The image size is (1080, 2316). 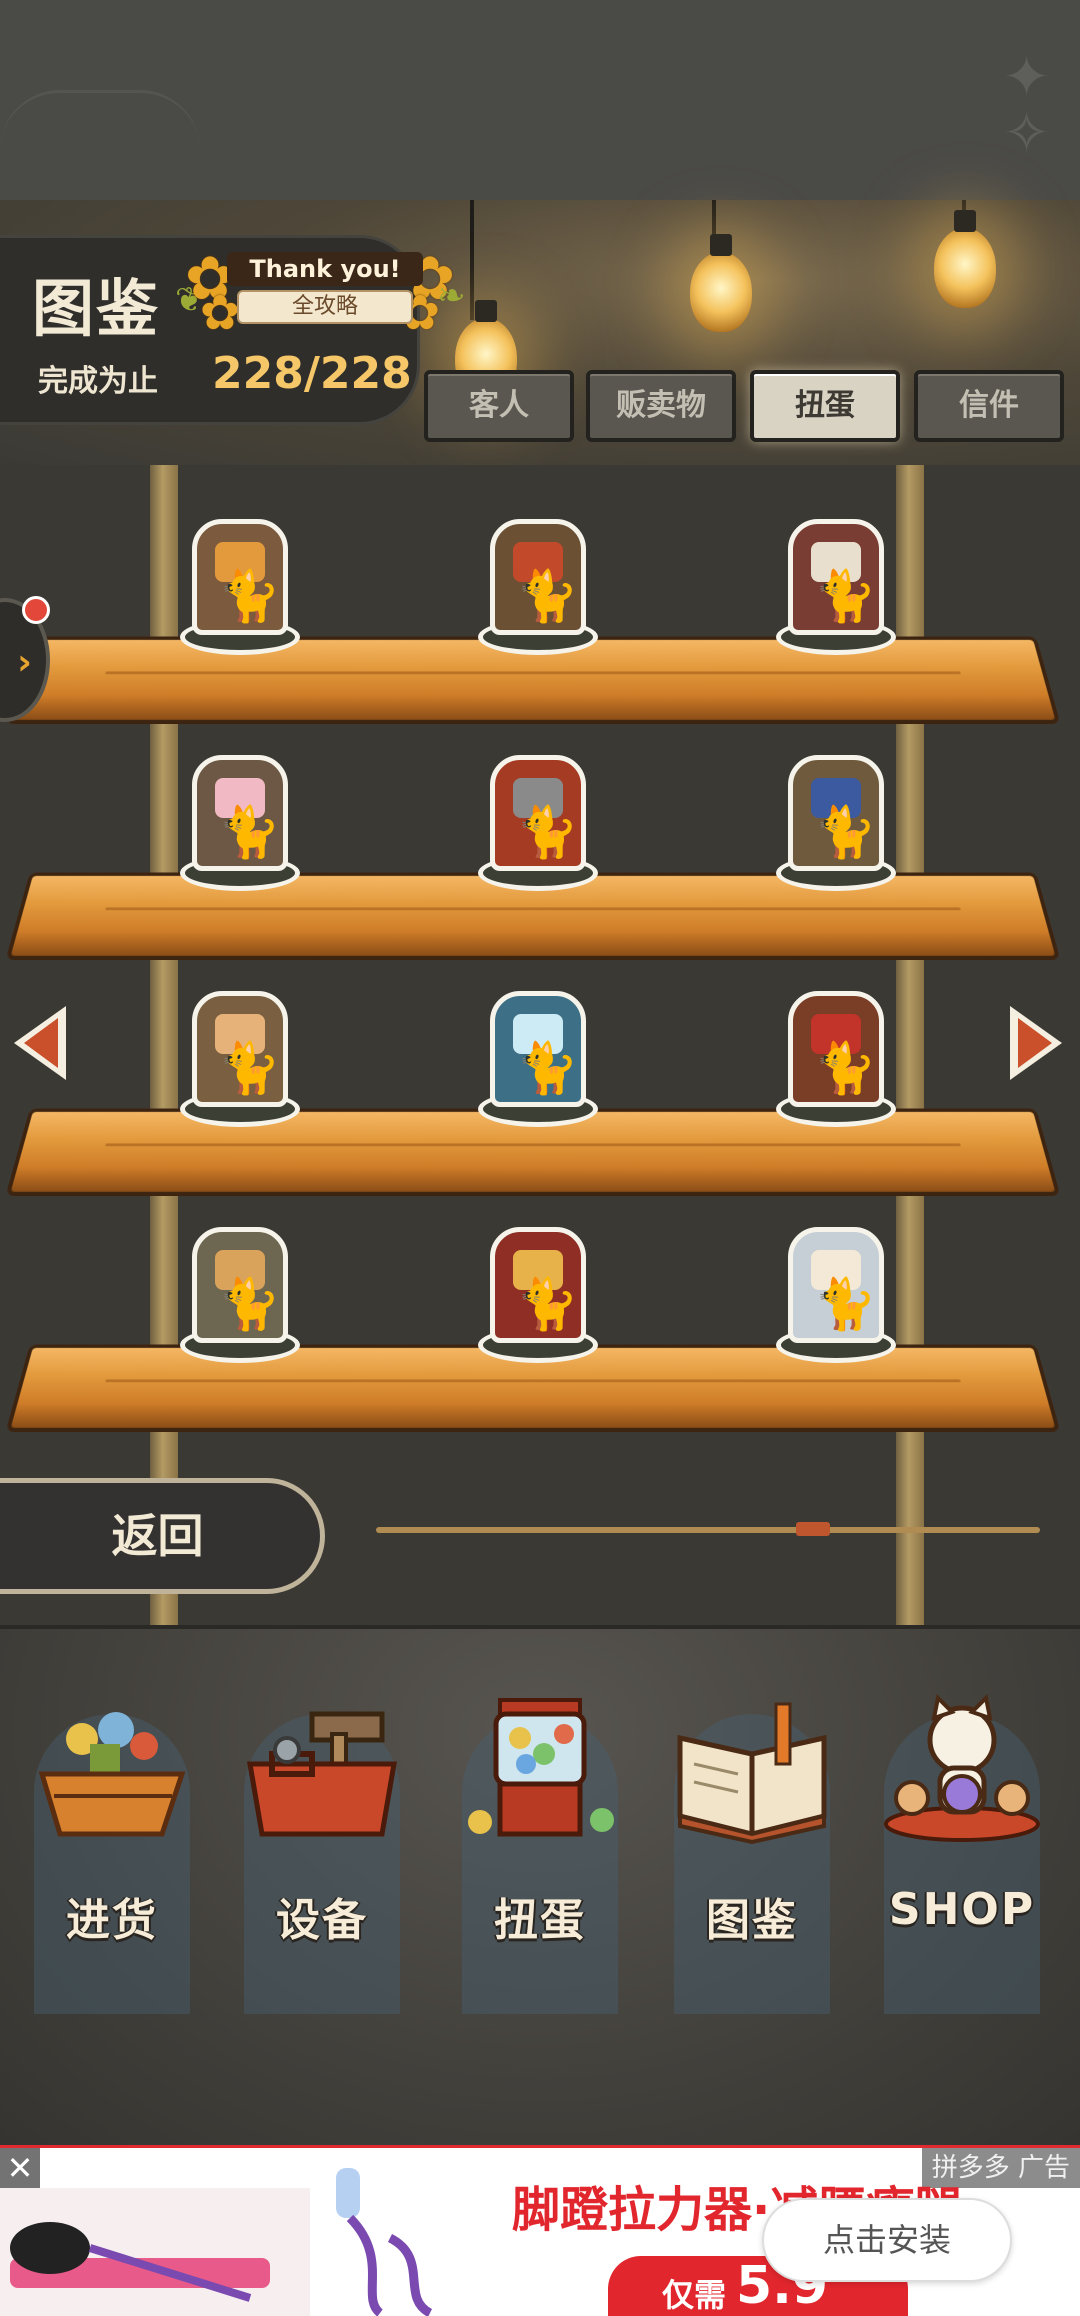 I want to click on cat-with-pot-figure: 🐈, so click(x=240, y=575).